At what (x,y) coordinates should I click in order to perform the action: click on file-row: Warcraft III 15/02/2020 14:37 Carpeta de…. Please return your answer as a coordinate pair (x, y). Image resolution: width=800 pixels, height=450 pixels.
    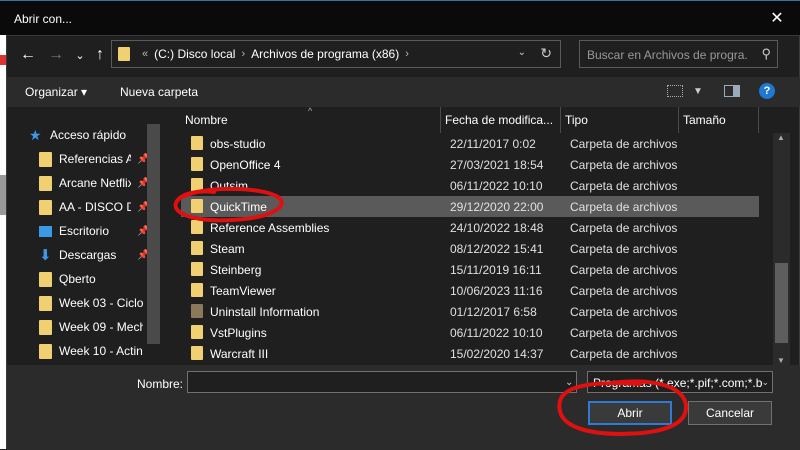
    Looking at the image, I should click on (470, 353).